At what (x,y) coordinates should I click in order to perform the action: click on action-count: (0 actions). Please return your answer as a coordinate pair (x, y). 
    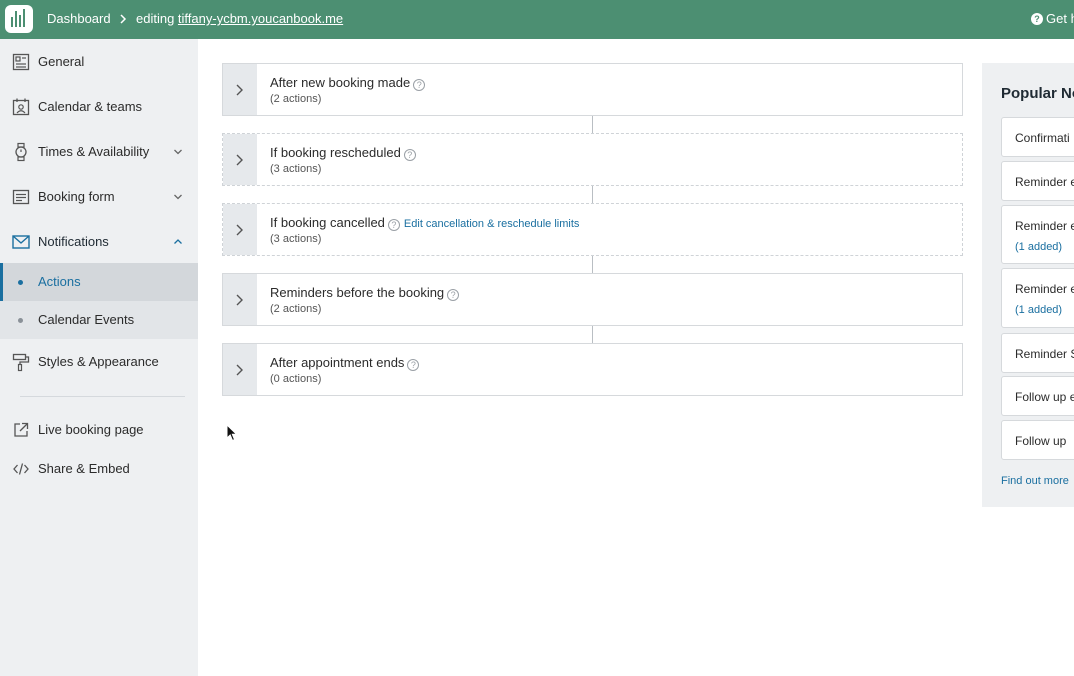
    Looking at the image, I should click on (296, 379).